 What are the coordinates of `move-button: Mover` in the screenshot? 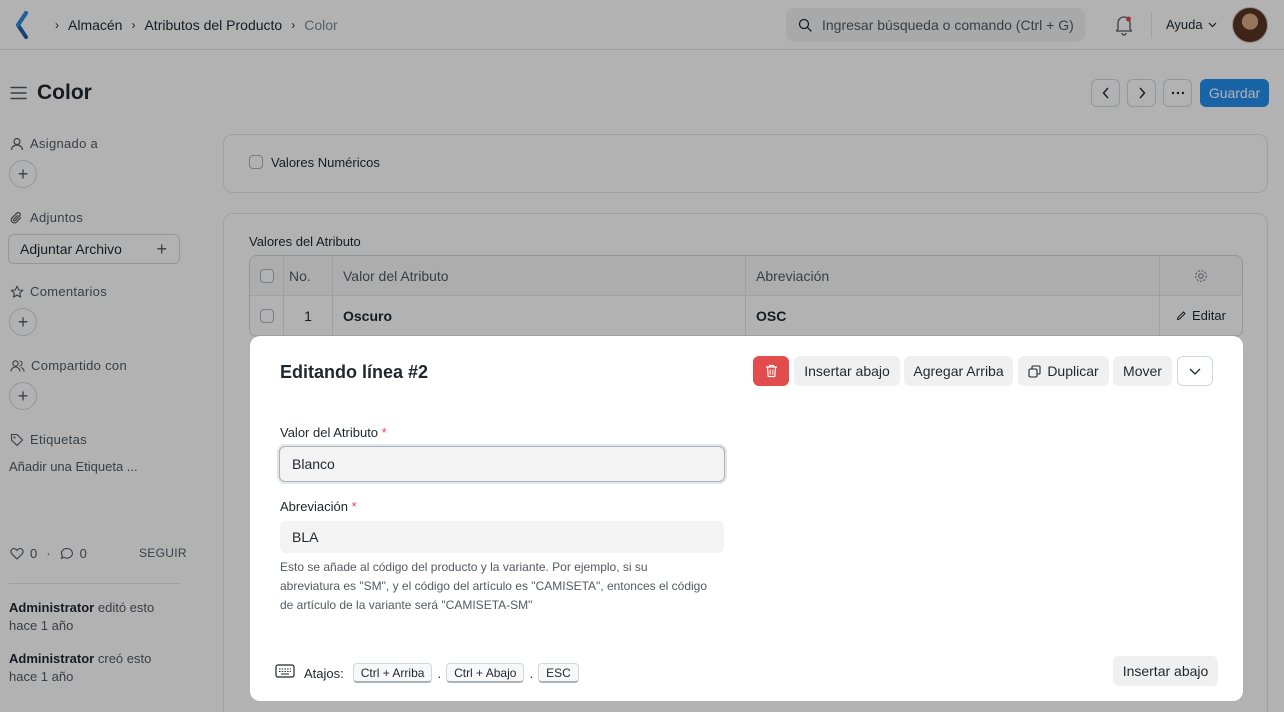 It's located at (1142, 371).